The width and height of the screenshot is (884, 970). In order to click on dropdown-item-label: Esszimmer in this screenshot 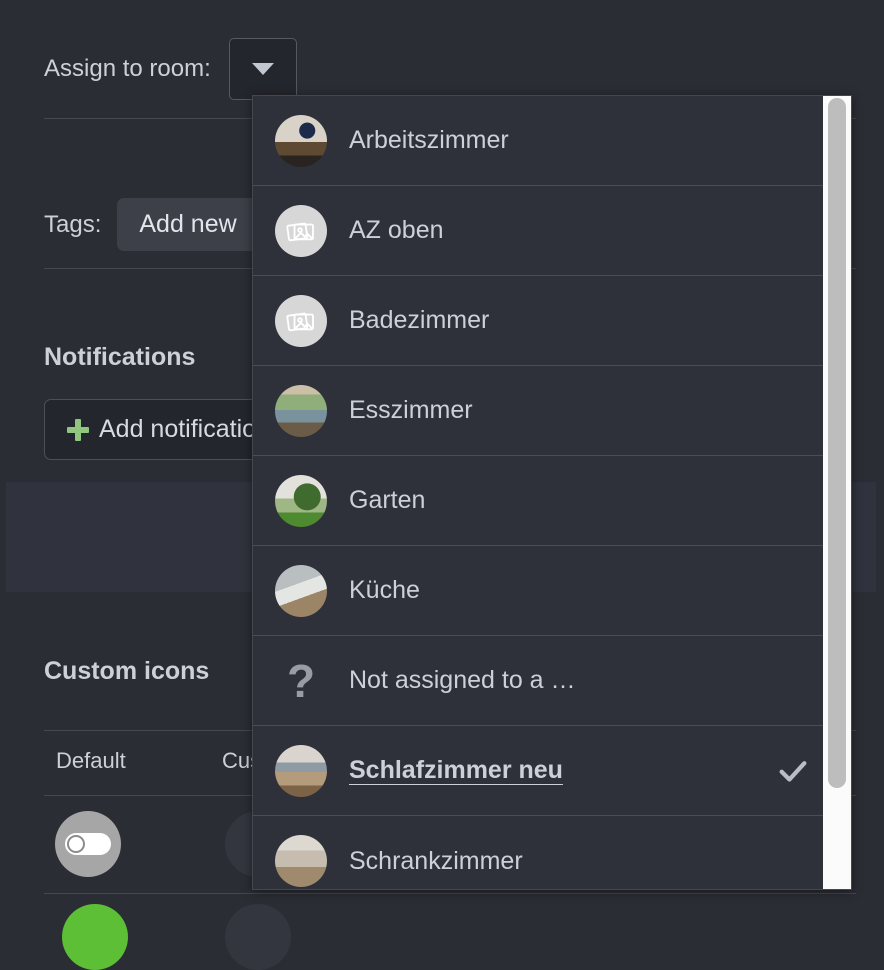, I will do `click(411, 410)`.